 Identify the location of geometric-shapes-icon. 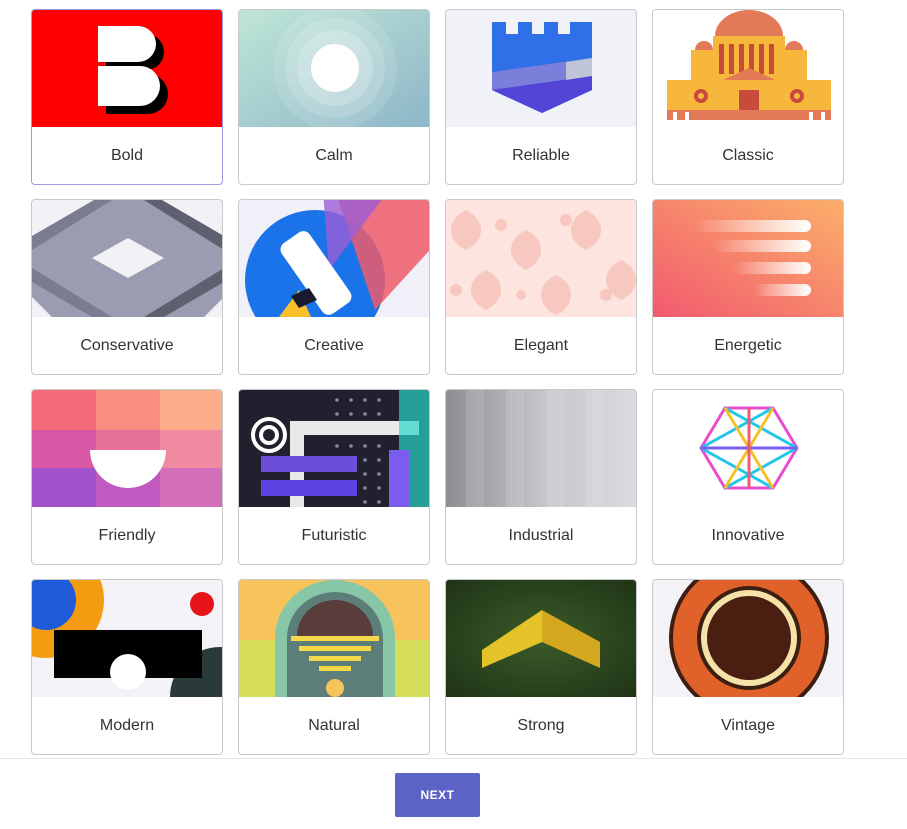
(127, 638).